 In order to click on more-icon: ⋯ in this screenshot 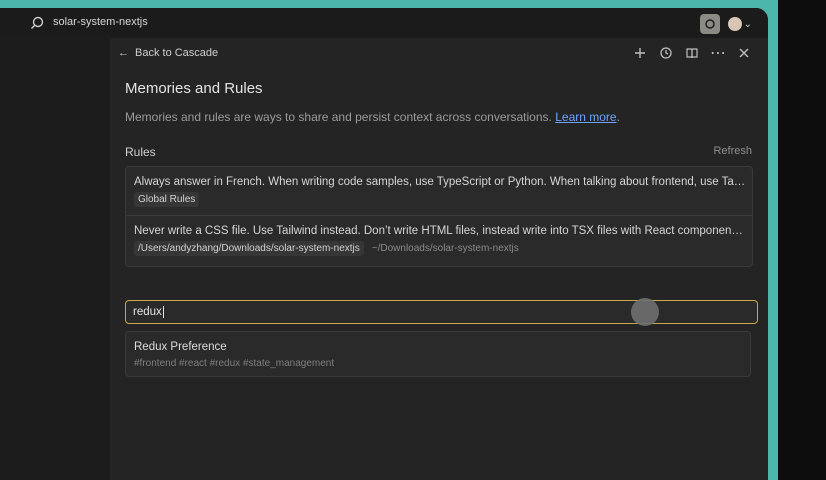, I will do `click(718, 53)`.